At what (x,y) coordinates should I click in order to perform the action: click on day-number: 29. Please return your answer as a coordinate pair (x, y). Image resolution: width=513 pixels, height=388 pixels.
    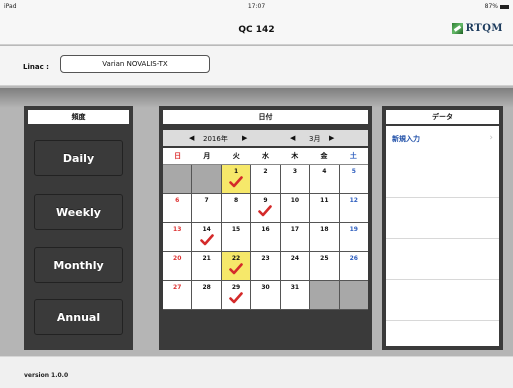
    Looking at the image, I should click on (236, 287).